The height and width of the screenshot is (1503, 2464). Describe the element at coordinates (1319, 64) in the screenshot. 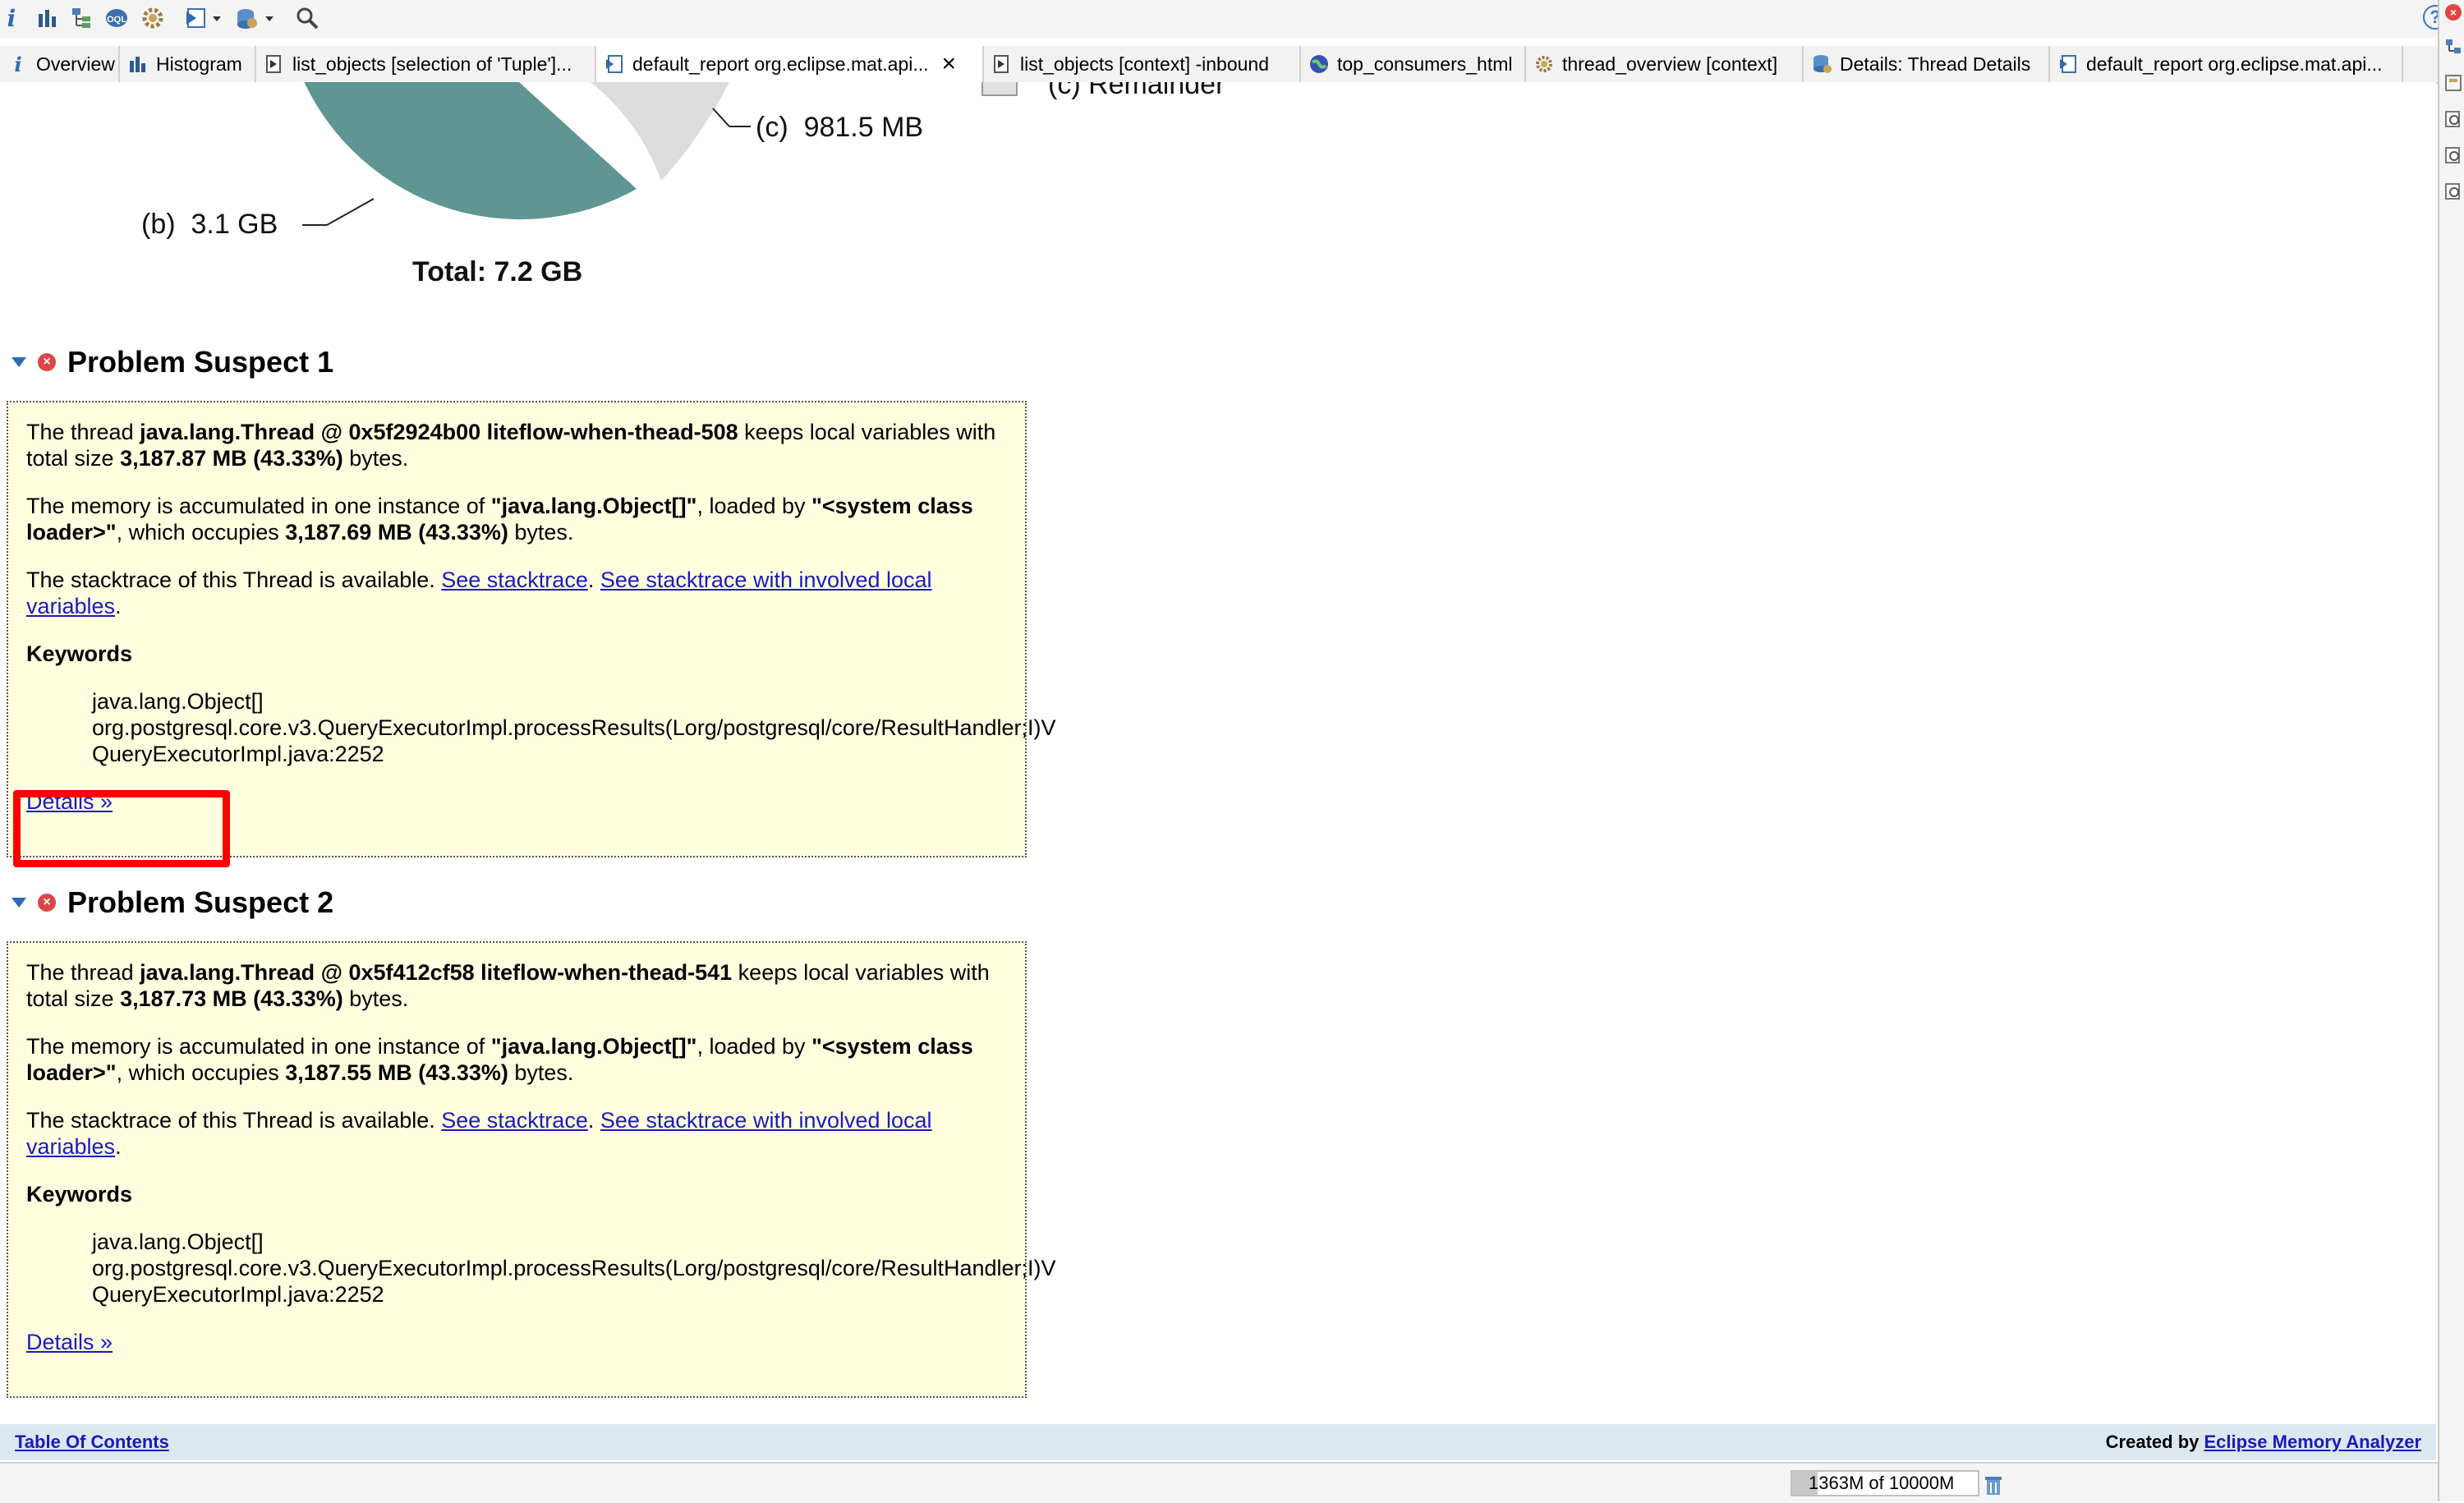

I see `globe-icon` at that location.